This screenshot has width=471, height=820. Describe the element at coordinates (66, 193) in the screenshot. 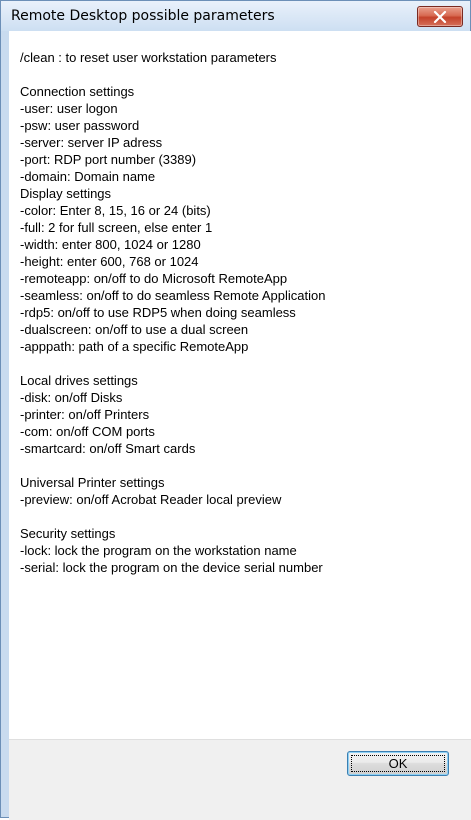

I see `text-line: Display settings` at that location.